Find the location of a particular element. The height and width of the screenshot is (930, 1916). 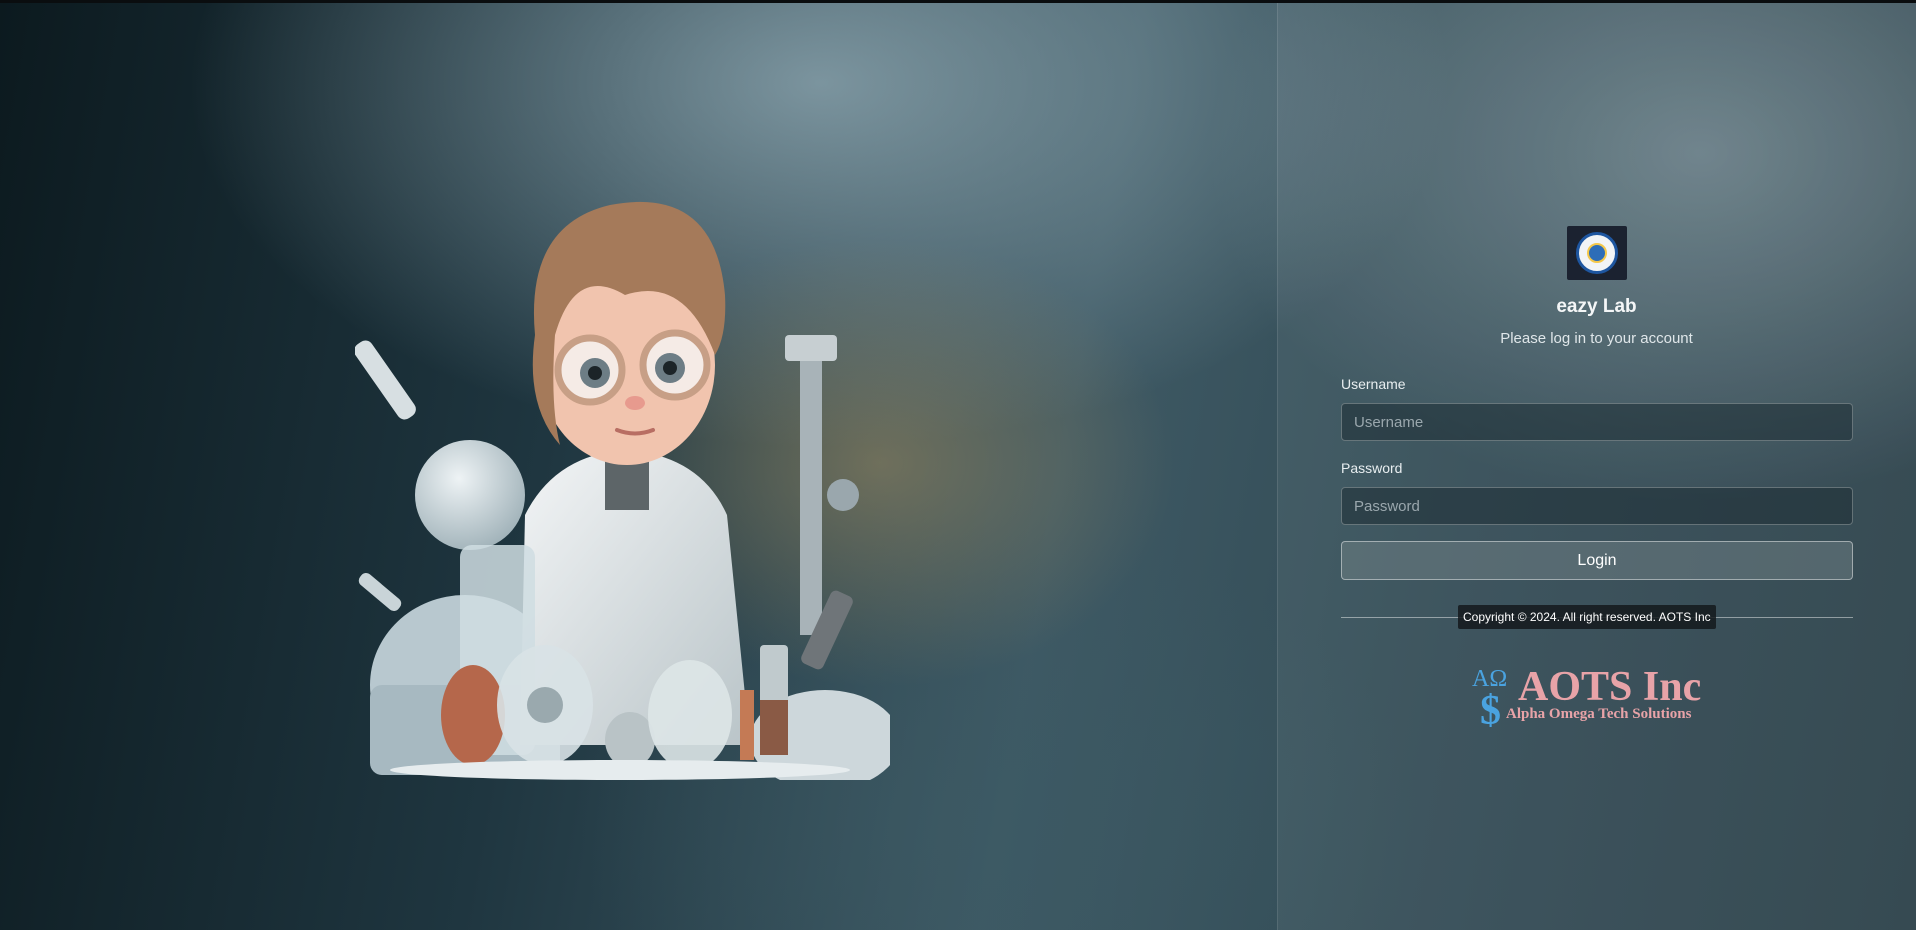

seal-icon is located at coordinates (1597, 253).